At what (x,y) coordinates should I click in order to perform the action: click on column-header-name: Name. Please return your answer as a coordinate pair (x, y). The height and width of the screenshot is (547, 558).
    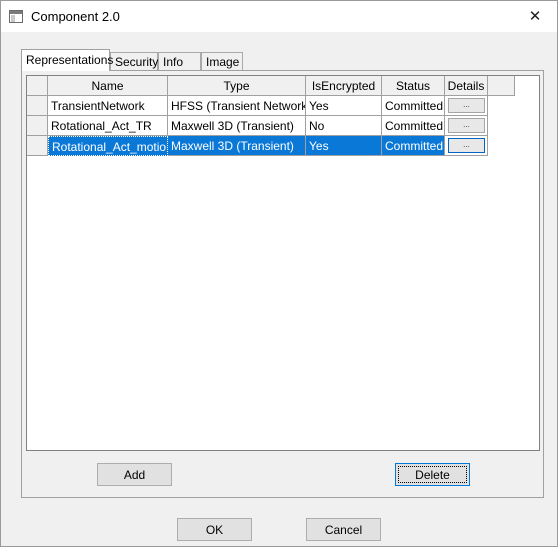
    Looking at the image, I should click on (108, 86).